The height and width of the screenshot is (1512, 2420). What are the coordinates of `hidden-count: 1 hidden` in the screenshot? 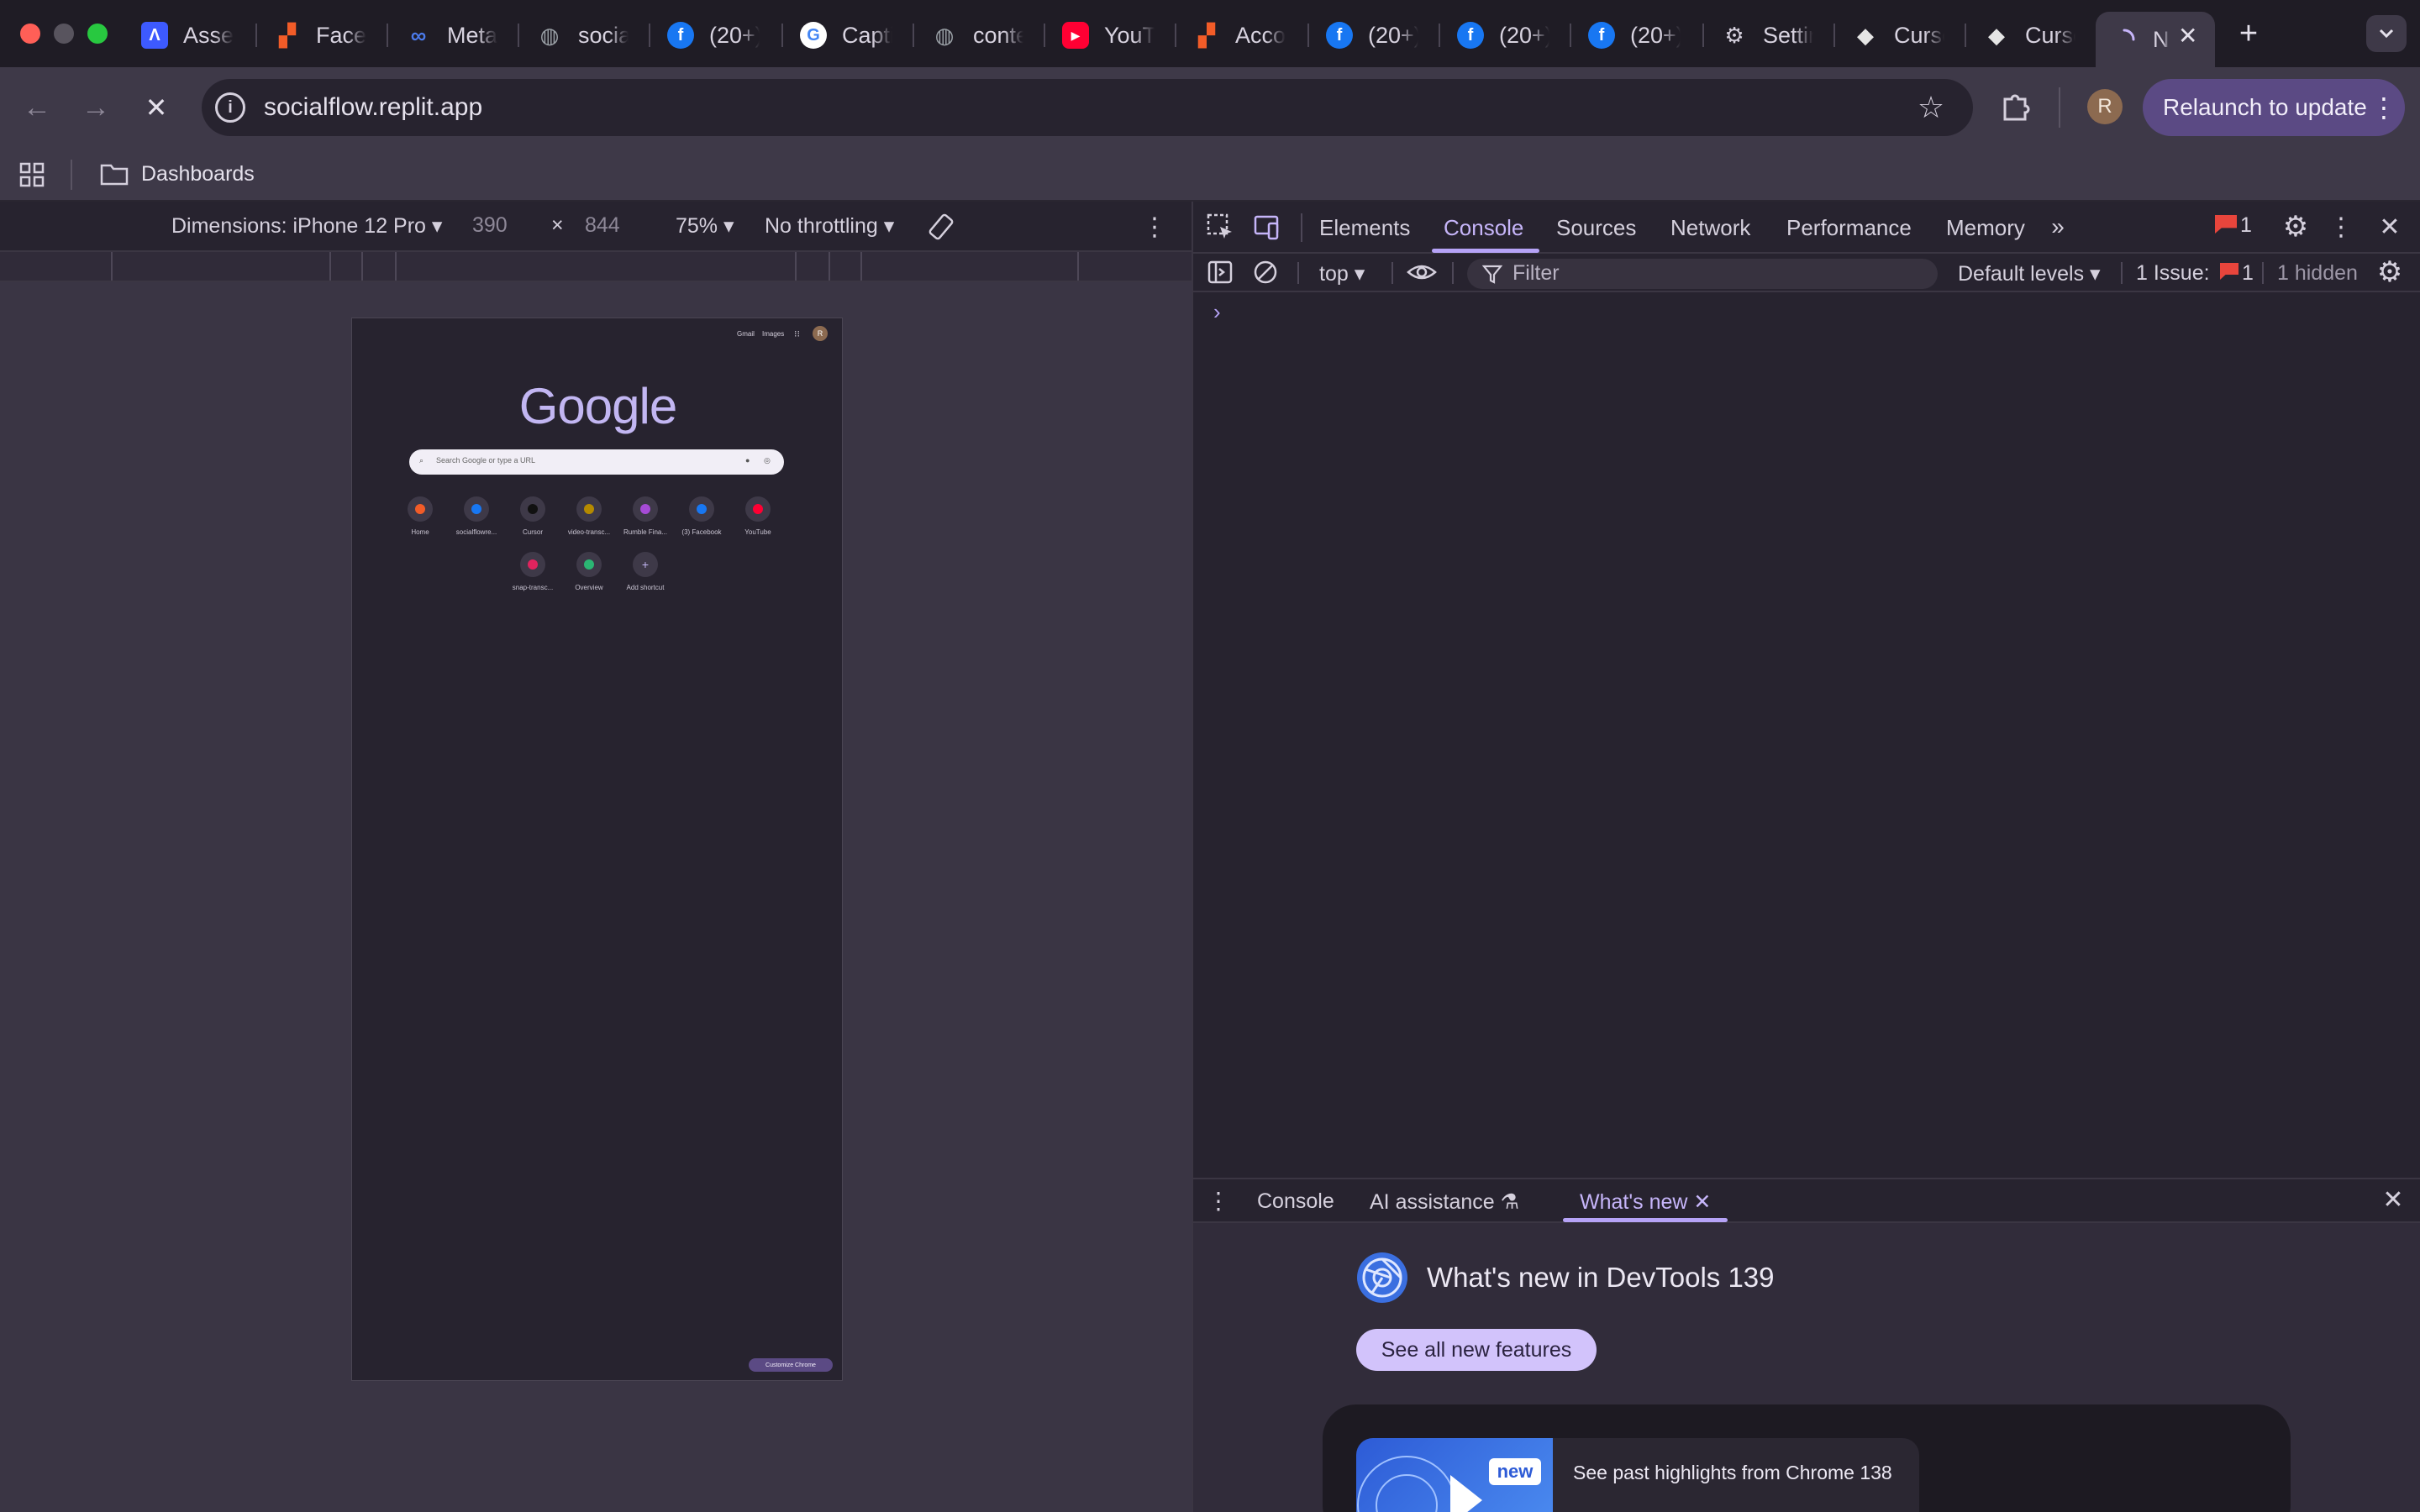 It's located at (2317, 273).